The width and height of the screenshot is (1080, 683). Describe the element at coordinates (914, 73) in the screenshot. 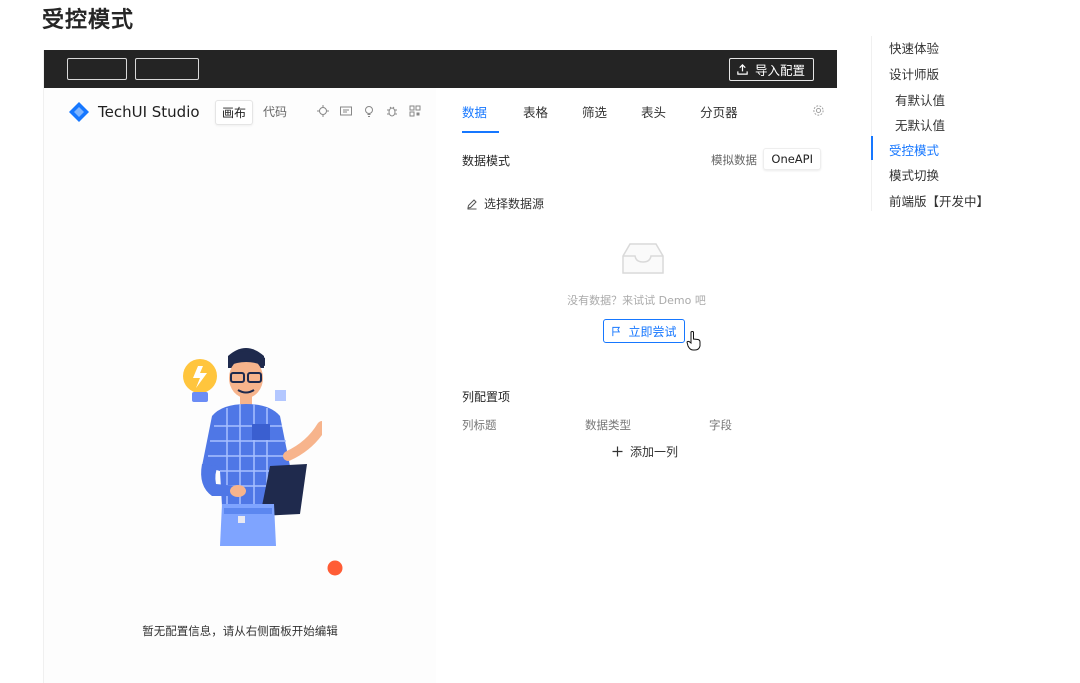

I see `toc-item-designer: 设计师版` at that location.